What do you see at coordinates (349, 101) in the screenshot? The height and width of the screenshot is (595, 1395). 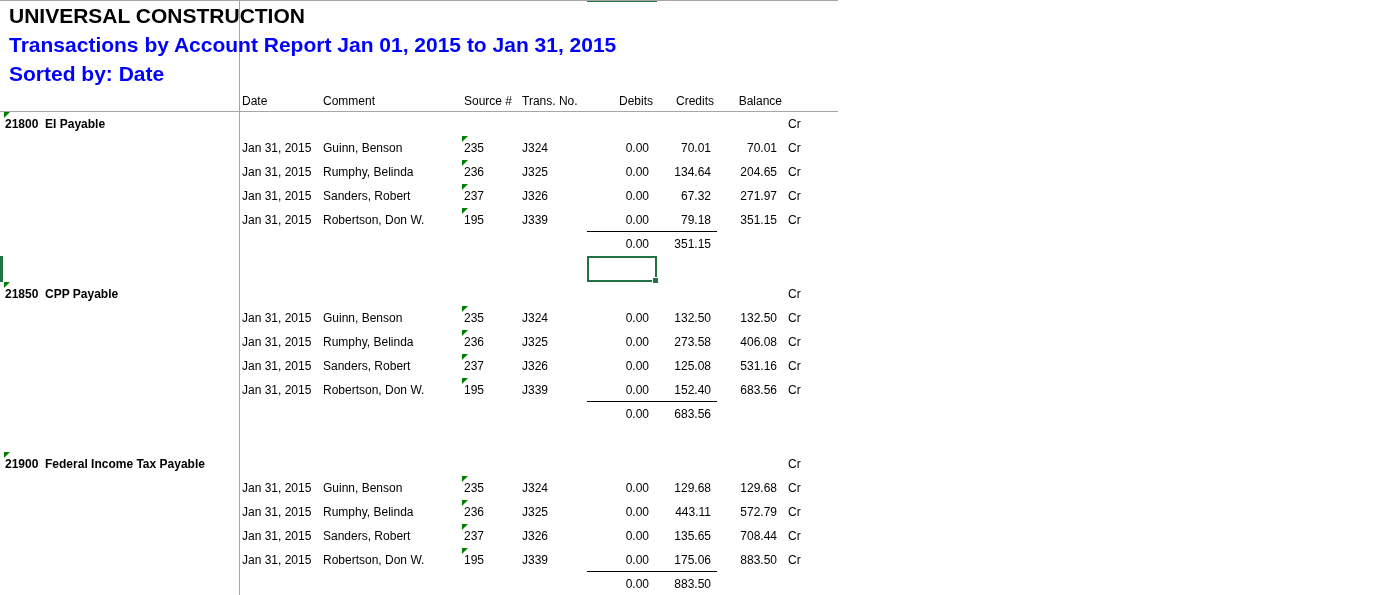 I see `column-header: Comment` at bounding box center [349, 101].